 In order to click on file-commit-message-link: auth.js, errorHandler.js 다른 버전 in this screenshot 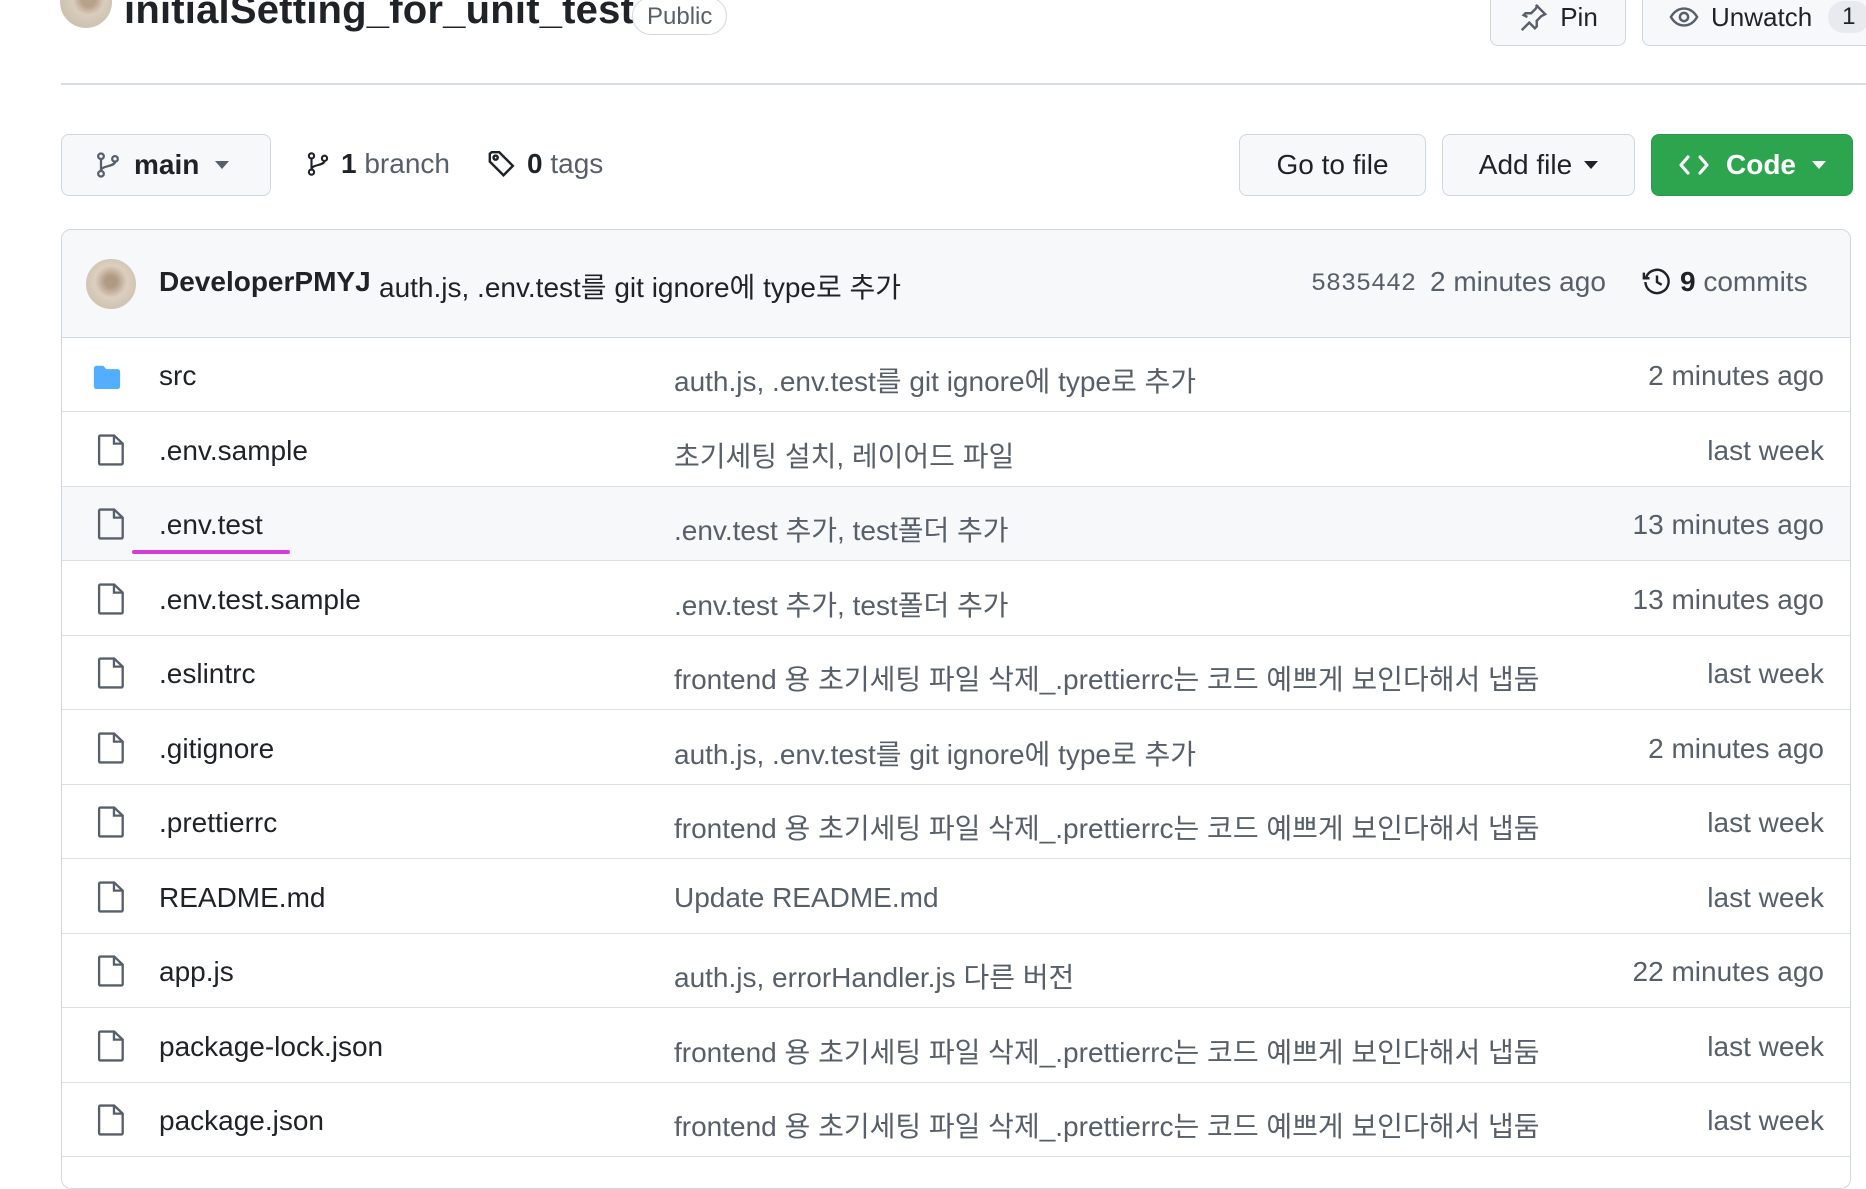, I will do `click(874, 976)`.